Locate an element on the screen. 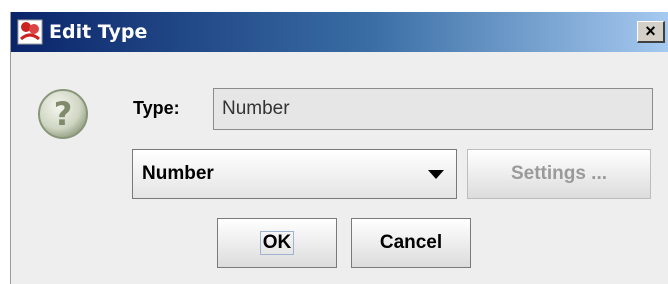  app-icon is located at coordinates (30, 32).